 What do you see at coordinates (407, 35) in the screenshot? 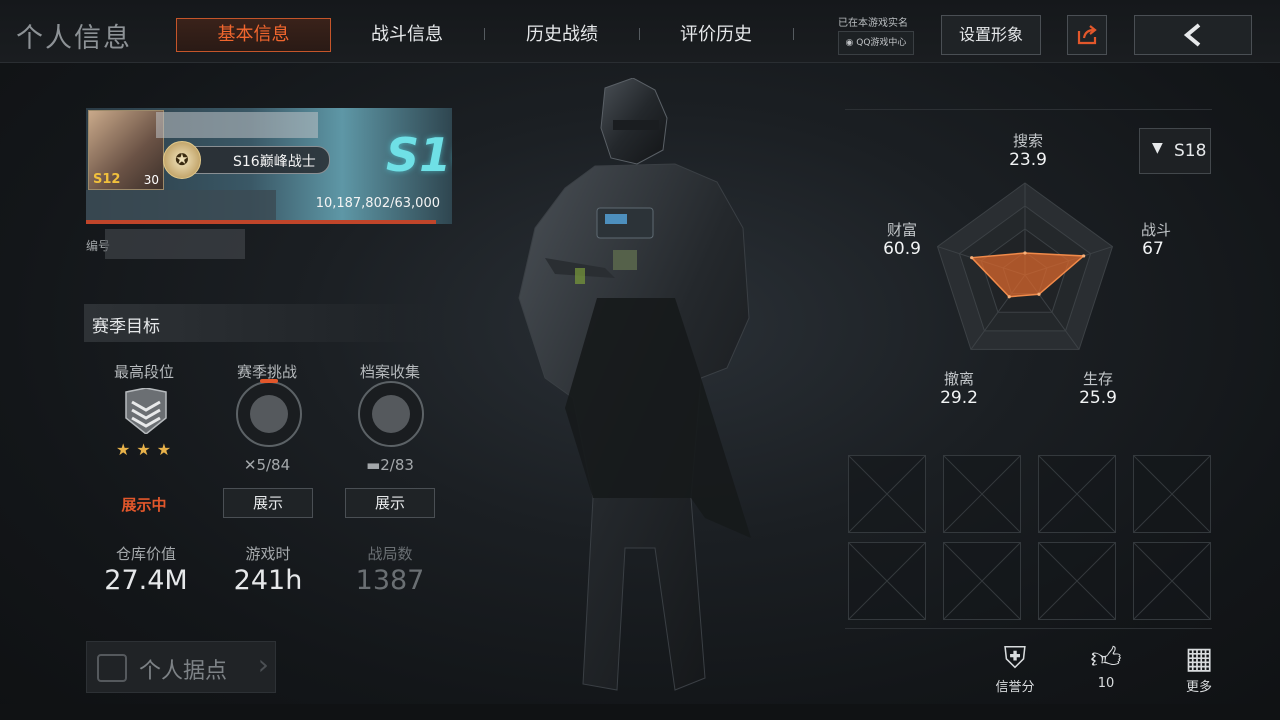
I see `tab-battle-info: 战斗信息` at bounding box center [407, 35].